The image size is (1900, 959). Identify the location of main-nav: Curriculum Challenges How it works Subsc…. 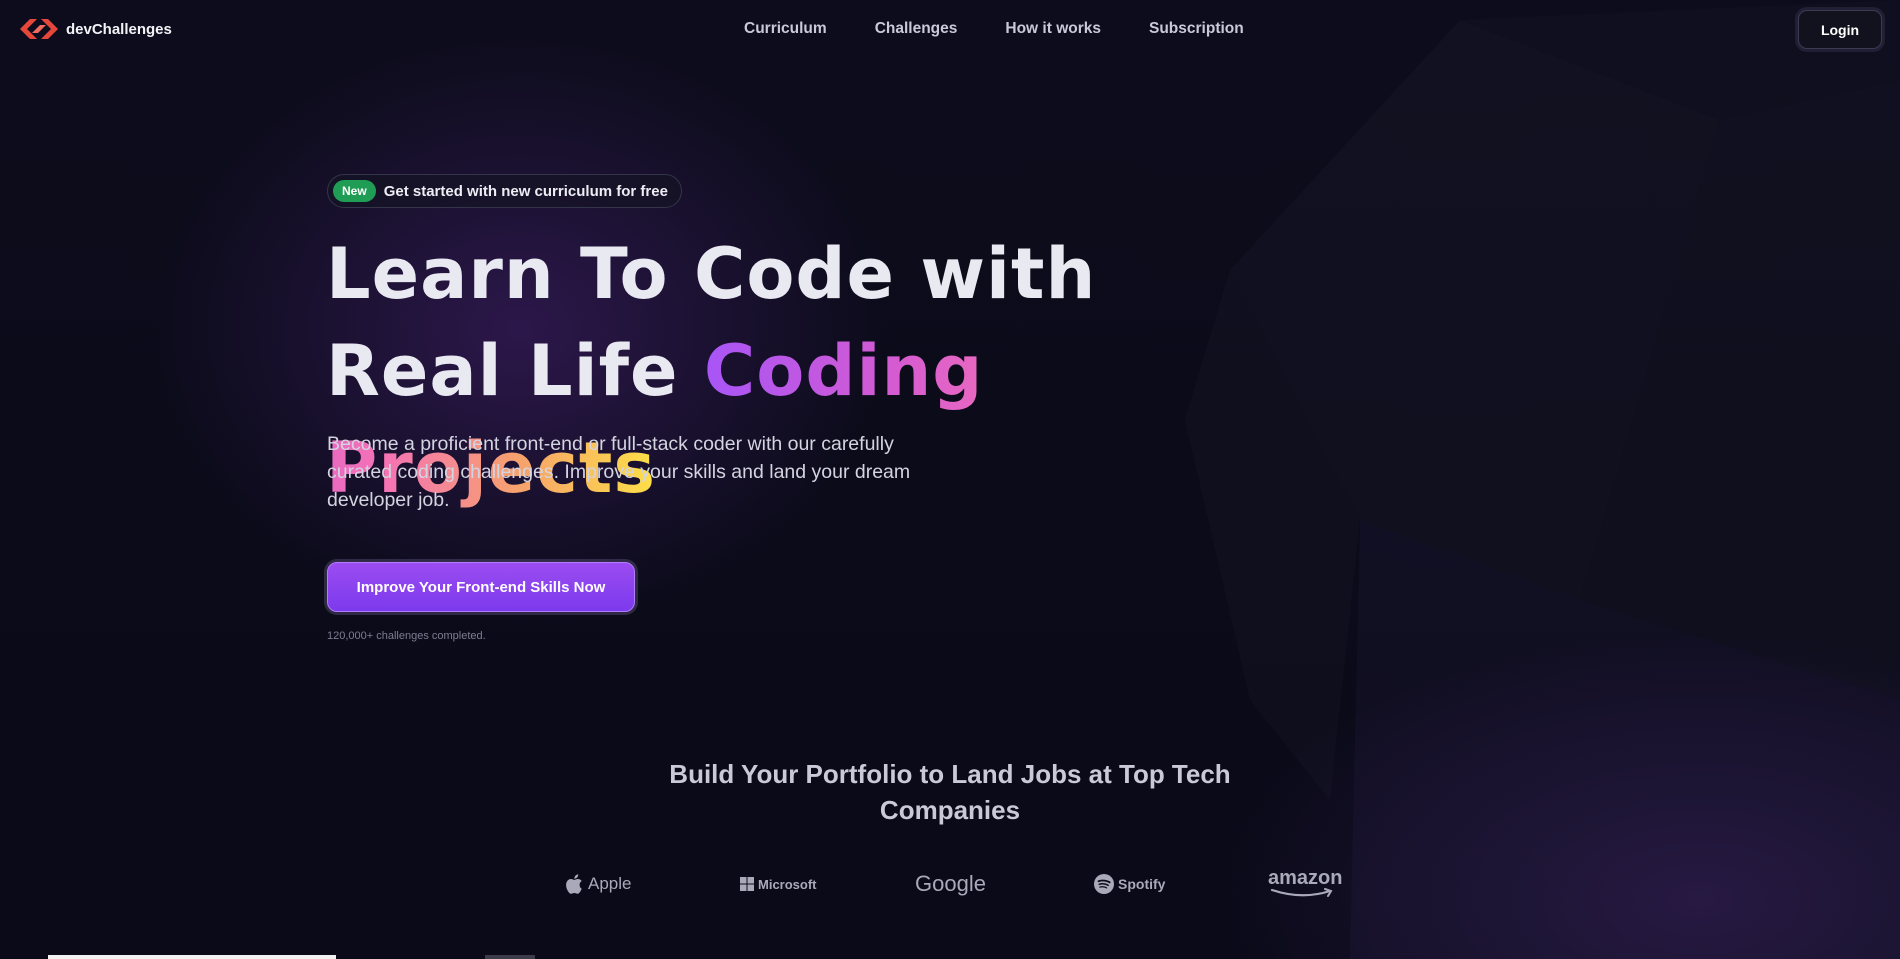
(994, 29).